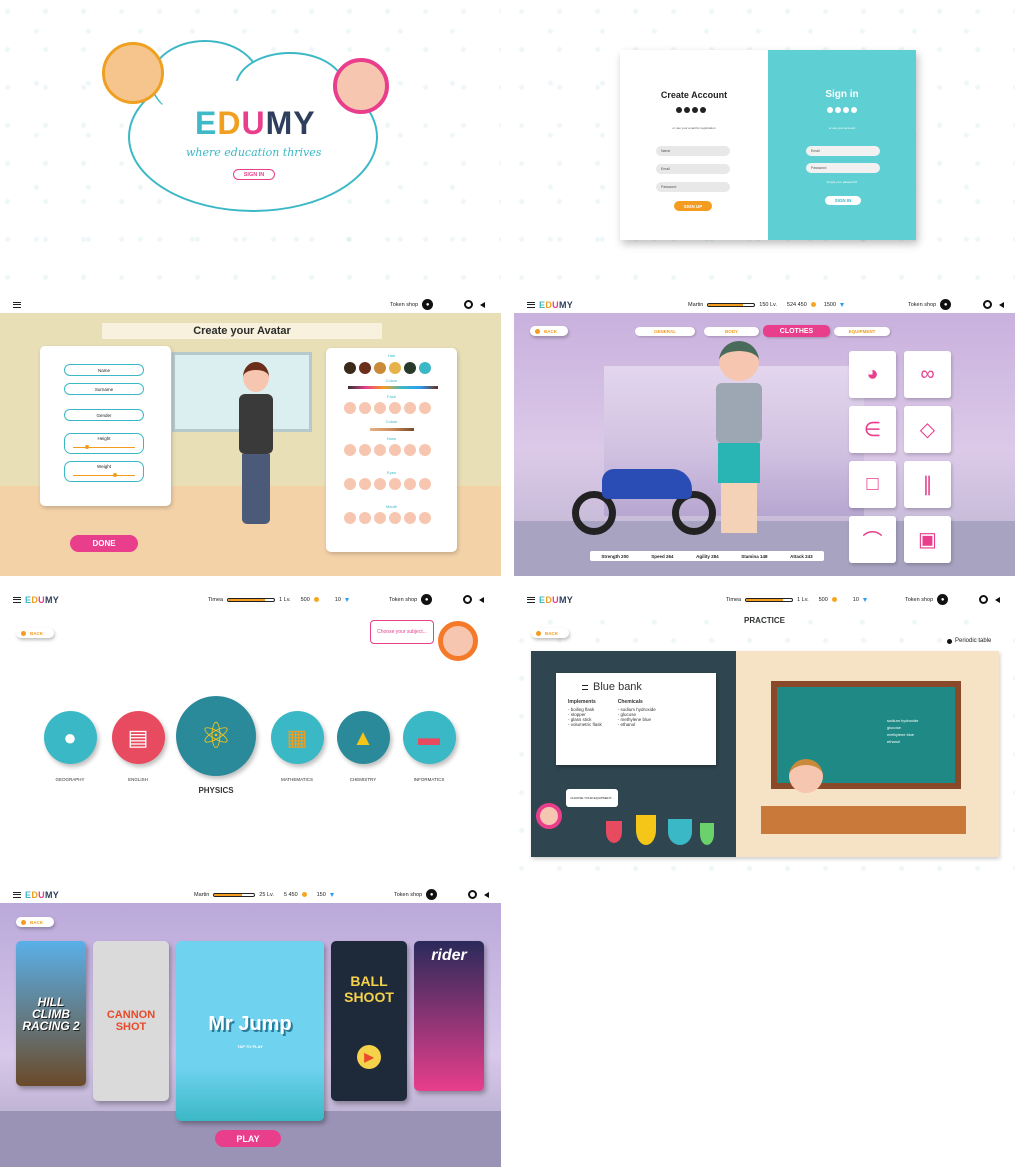 The image size is (1015, 1167). What do you see at coordinates (387, 484) in the screenshot?
I see `eyes-options` at bounding box center [387, 484].